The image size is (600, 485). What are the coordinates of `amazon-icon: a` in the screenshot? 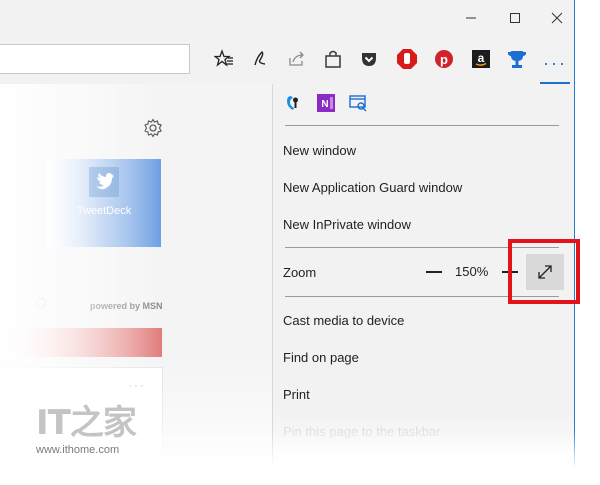 It's located at (481, 59).